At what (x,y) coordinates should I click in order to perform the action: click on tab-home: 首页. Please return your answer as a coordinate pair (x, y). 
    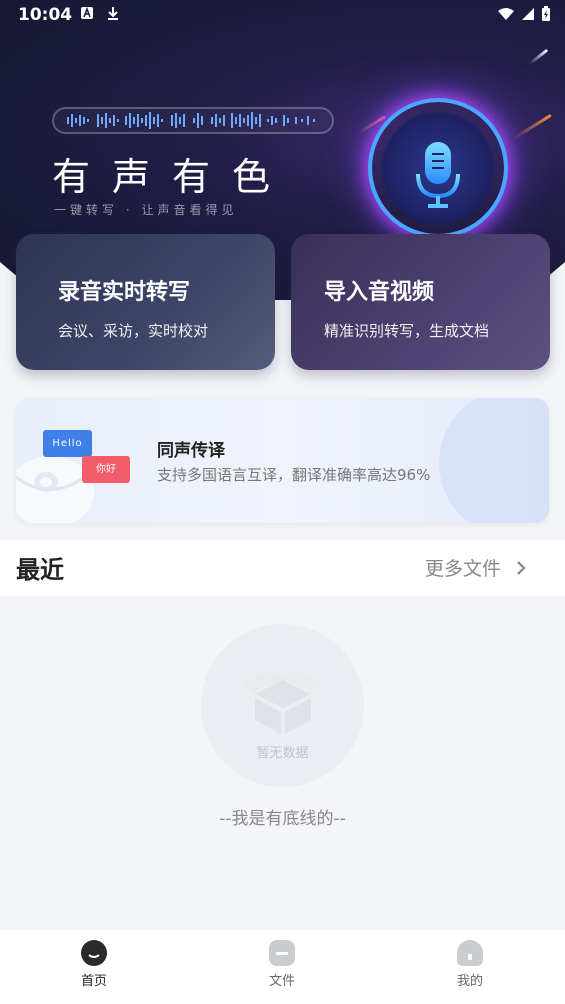
    Looking at the image, I should click on (94, 964).